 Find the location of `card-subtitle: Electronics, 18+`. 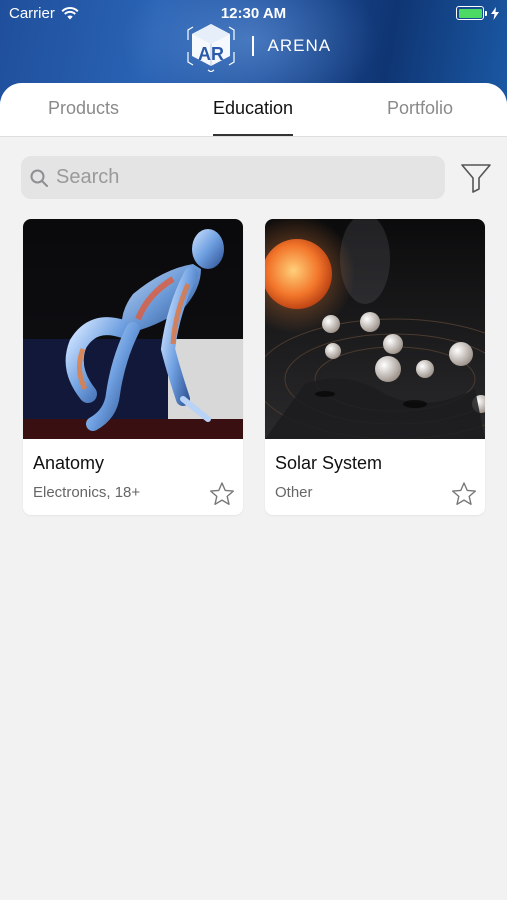

card-subtitle: Electronics, 18+ is located at coordinates (87, 492).